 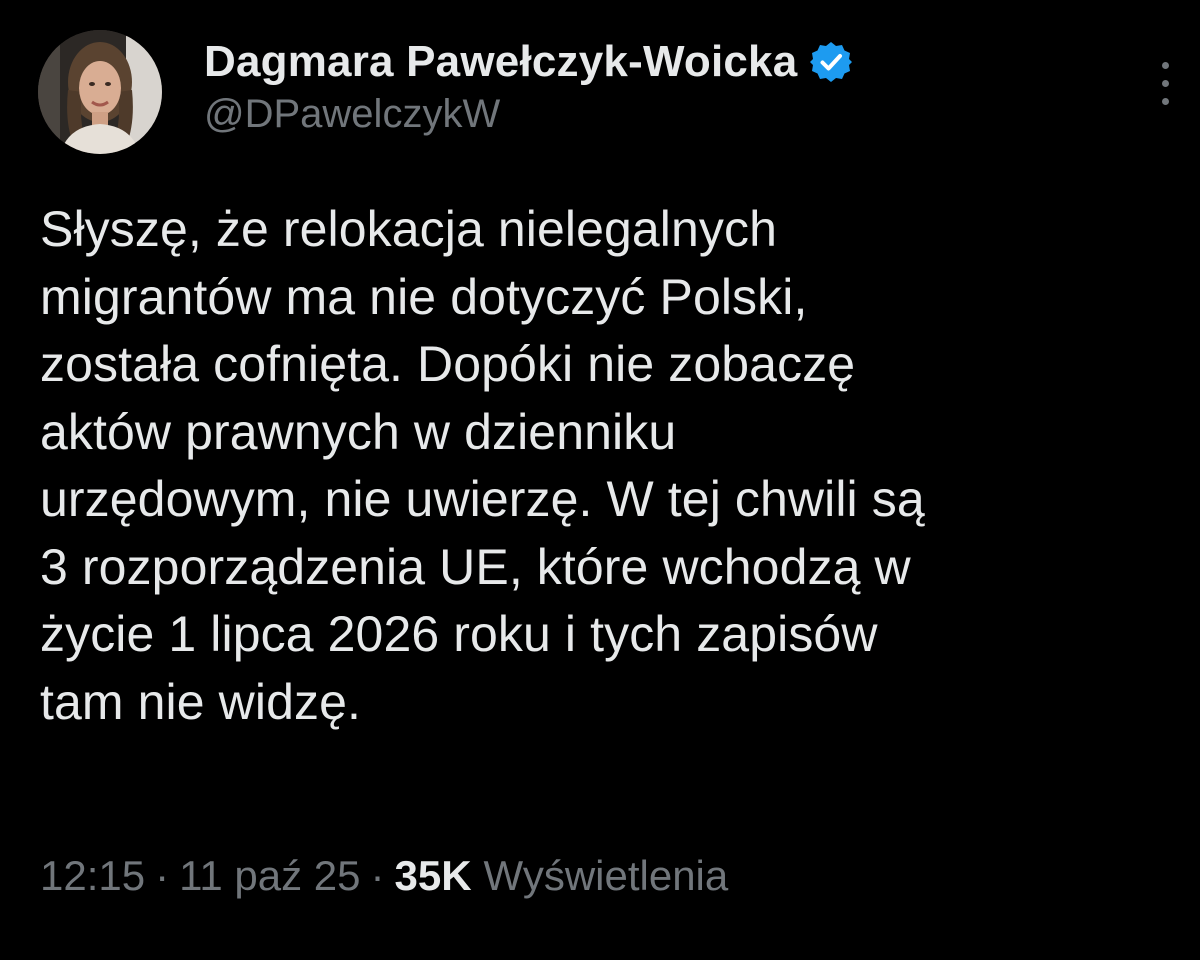 What do you see at coordinates (269, 876) in the screenshot?
I see `tweet-date: 11 paź 25` at bounding box center [269, 876].